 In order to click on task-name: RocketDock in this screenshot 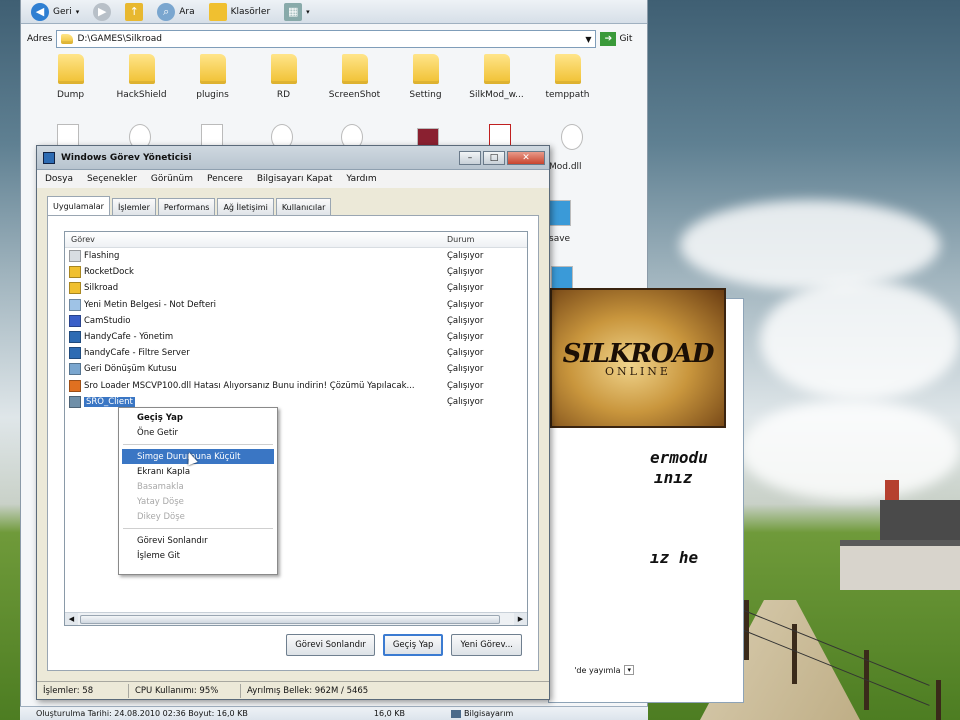, I will do `click(109, 272)`.